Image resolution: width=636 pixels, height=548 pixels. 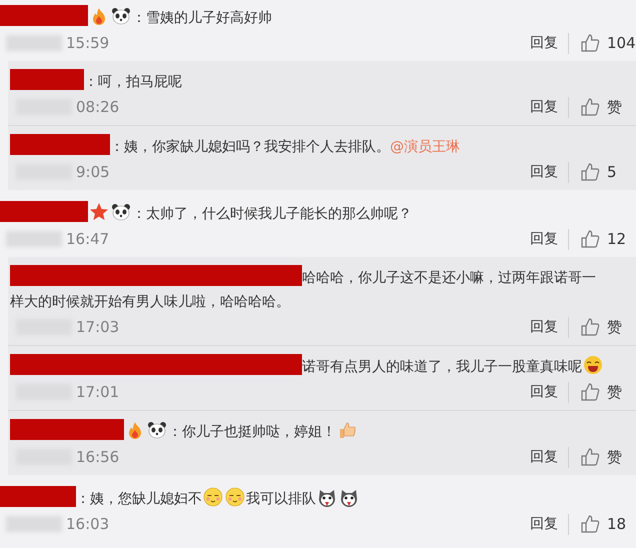 I want to click on comment-text: 样大的时候就开始有男人味儿啦，哈哈哈哈。, so click(x=150, y=302).